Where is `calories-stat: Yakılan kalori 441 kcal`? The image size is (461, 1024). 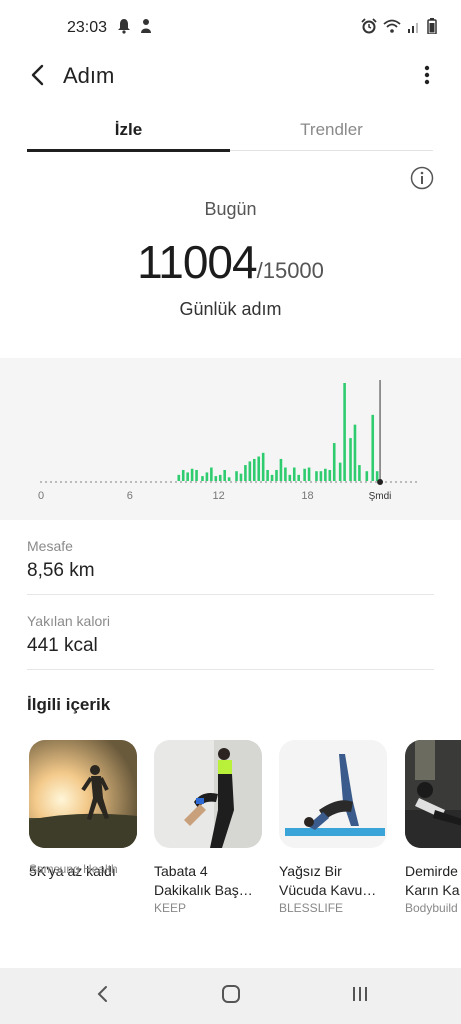 calories-stat: Yakılan kalori 441 kcal is located at coordinates (230, 635).